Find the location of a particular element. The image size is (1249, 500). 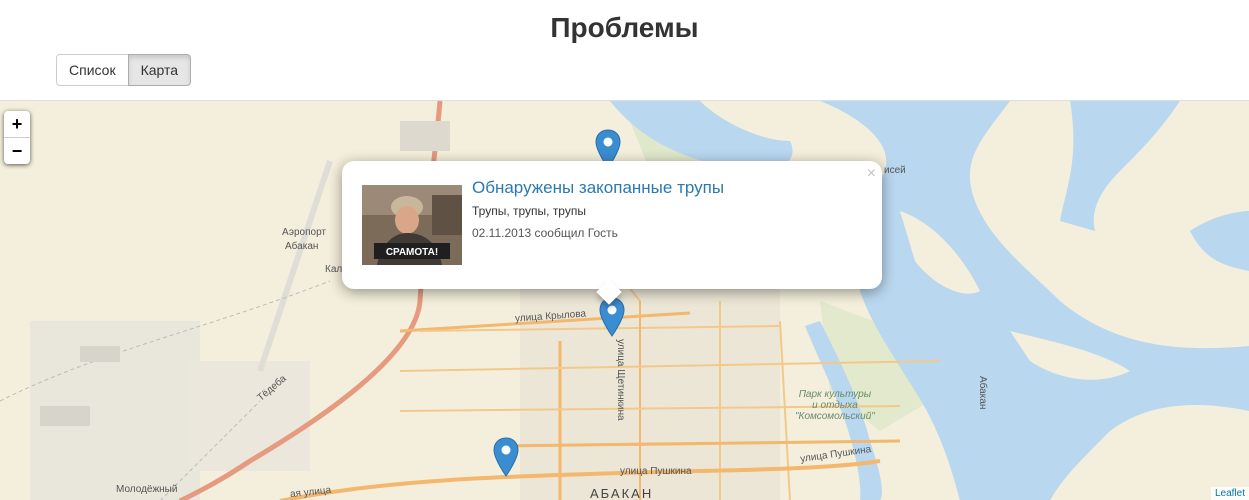

pushkina-street-label: улица Пушкина is located at coordinates (656, 471).